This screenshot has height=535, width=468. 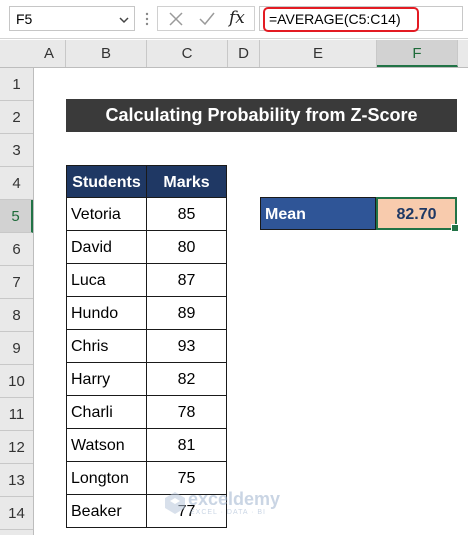 What do you see at coordinates (49, 53) in the screenshot?
I see `column-header-a: A` at bounding box center [49, 53].